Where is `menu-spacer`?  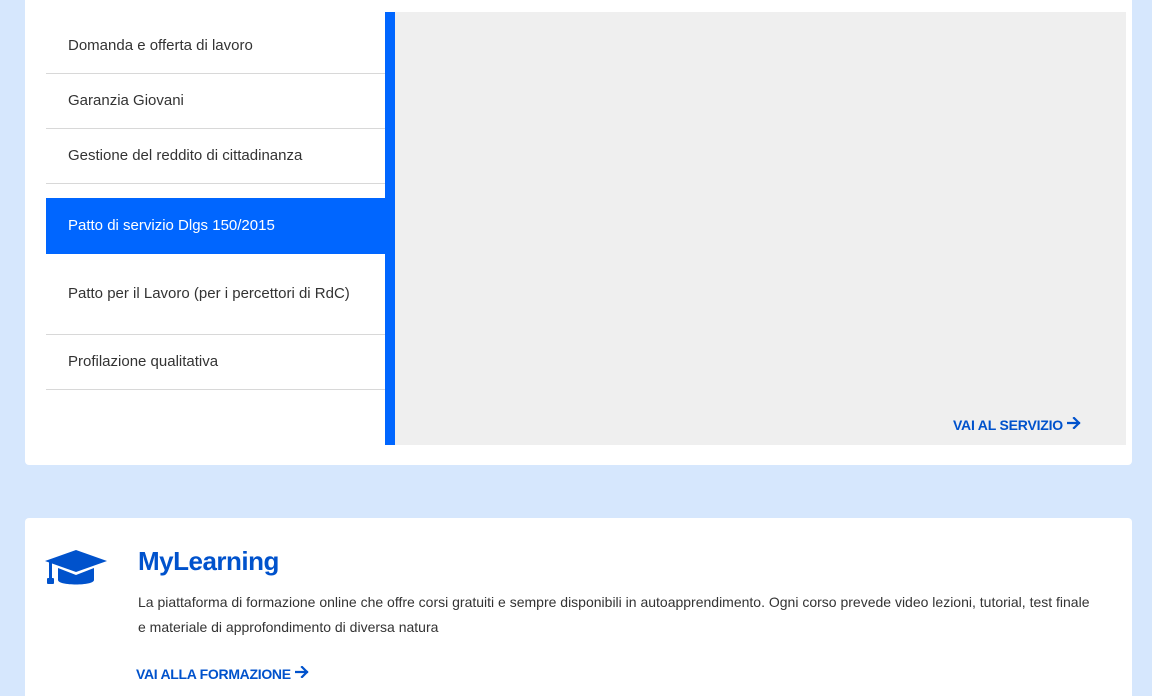 menu-spacer is located at coordinates (228, 191).